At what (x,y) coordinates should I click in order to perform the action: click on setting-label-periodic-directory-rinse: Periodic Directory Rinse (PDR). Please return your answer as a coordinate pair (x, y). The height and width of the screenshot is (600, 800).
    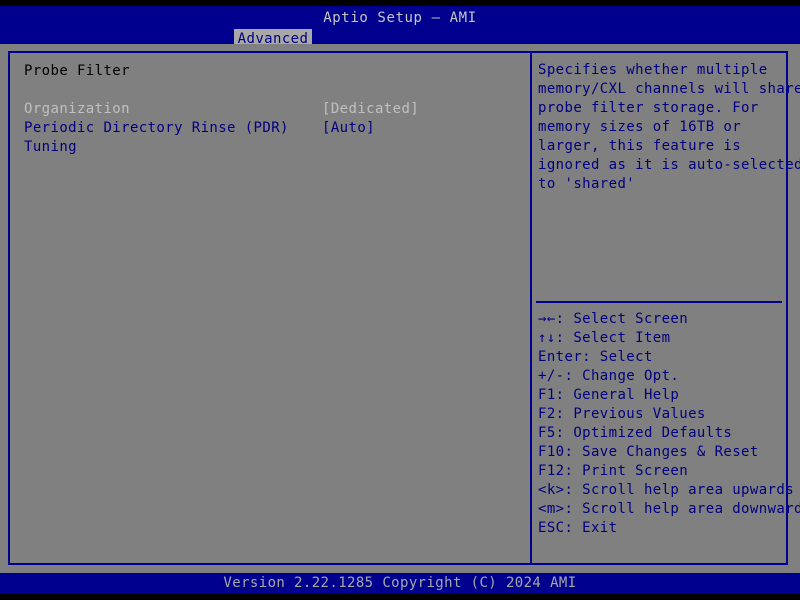
    Looking at the image, I should click on (156, 128).